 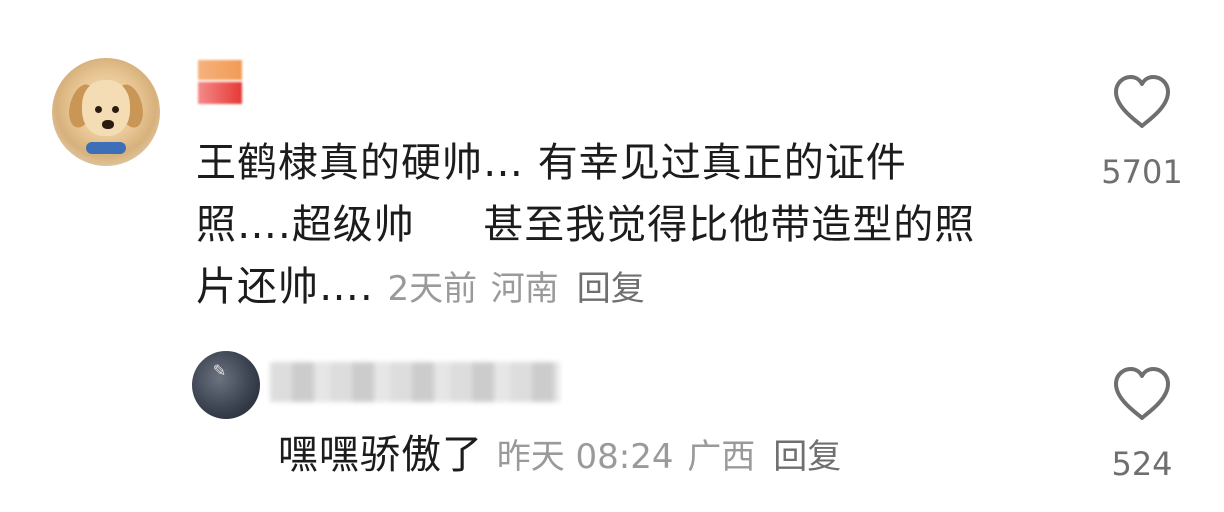 What do you see at coordinates (219, 370) in the screenshot?
I see `calligraphy-icon: ✎` at bounding box center [219, 370].